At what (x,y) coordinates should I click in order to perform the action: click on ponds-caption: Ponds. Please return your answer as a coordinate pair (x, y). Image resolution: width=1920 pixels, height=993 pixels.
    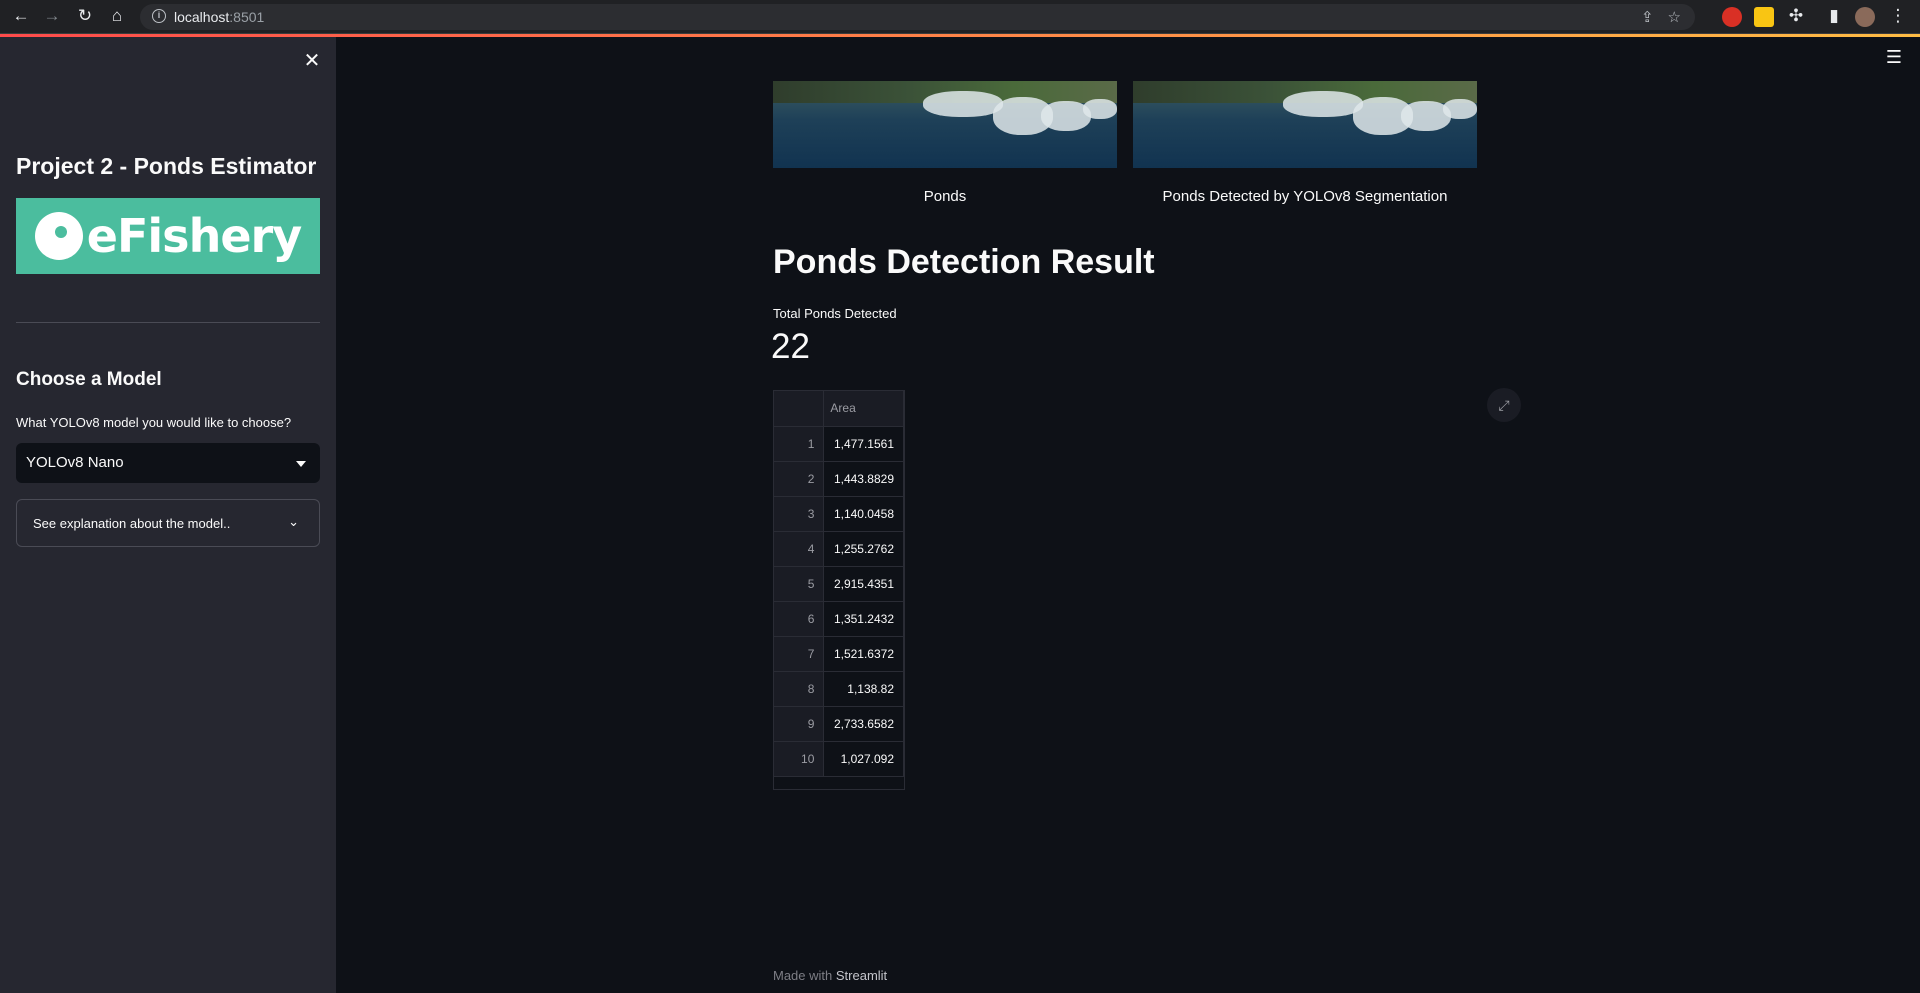
    Looking at the image, I should click on (945, 196).